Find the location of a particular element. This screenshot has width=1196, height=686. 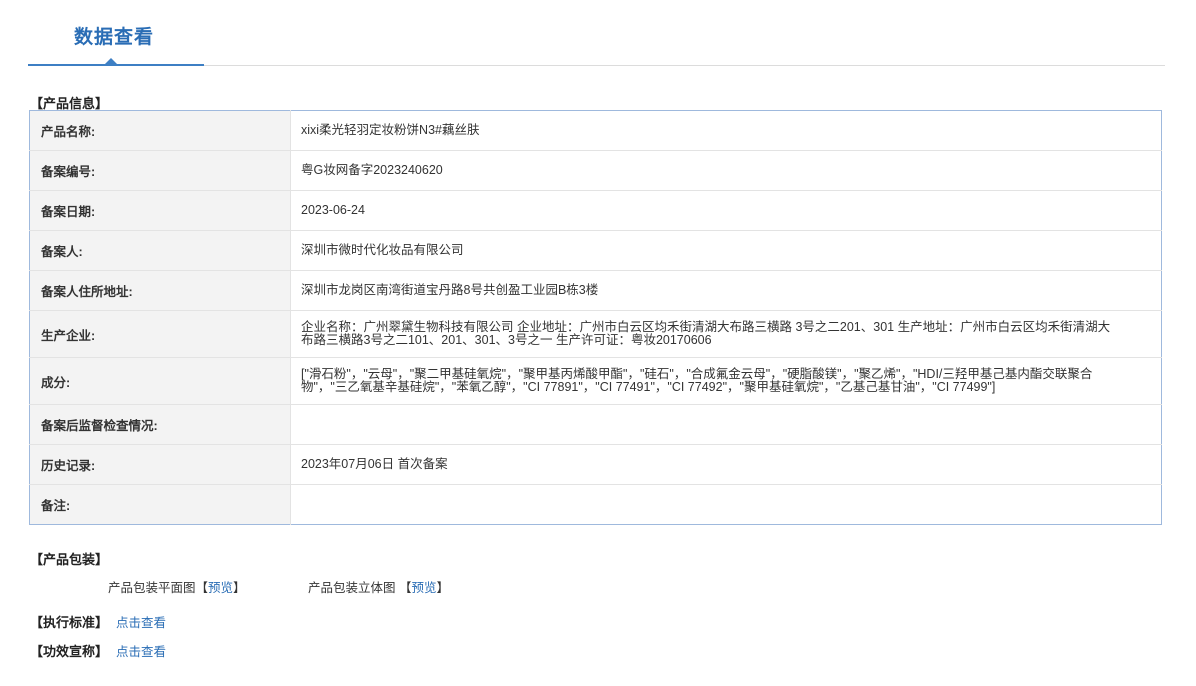

efficacy-row: 【功效宣称】 点击查看 is located at coordinates (98, 650).